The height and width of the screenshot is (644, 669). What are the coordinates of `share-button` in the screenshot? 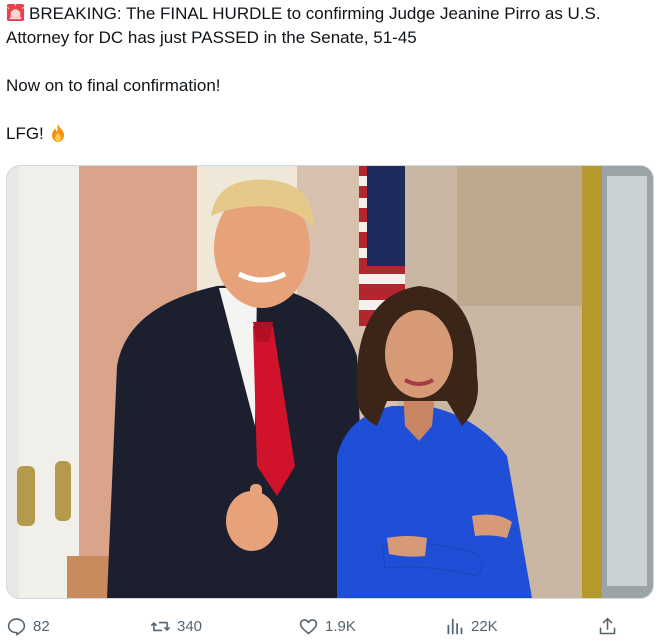 It's located at (610, 626).